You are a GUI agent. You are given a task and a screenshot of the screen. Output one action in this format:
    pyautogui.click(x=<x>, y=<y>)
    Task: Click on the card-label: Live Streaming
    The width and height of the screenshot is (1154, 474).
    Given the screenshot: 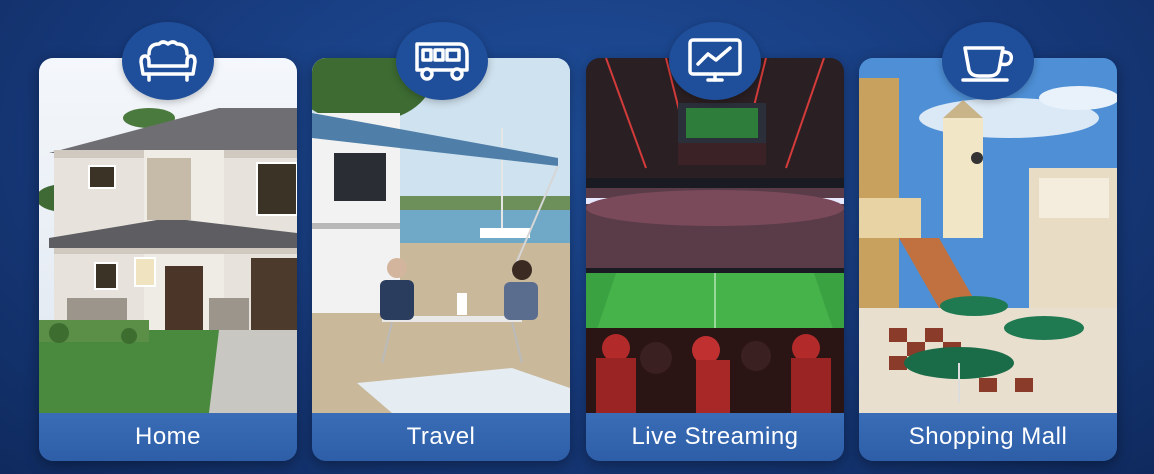 What is the action you would take?
    pyautogui.click(x=715, y=437)
    